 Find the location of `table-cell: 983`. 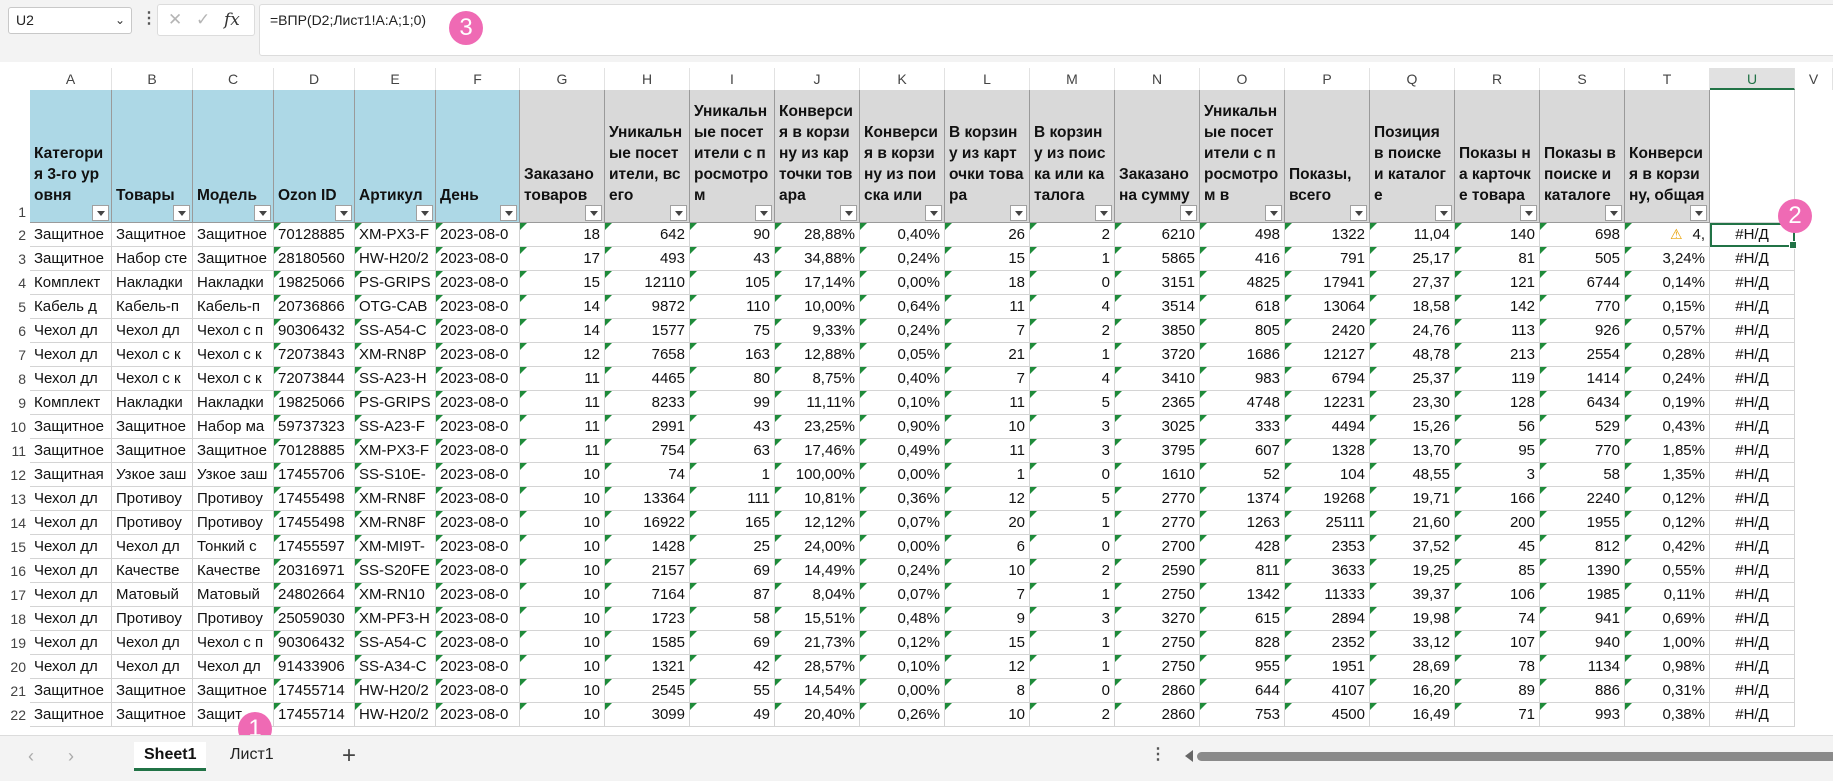

table-cell: 983 is located at coordinates (1242, 379).